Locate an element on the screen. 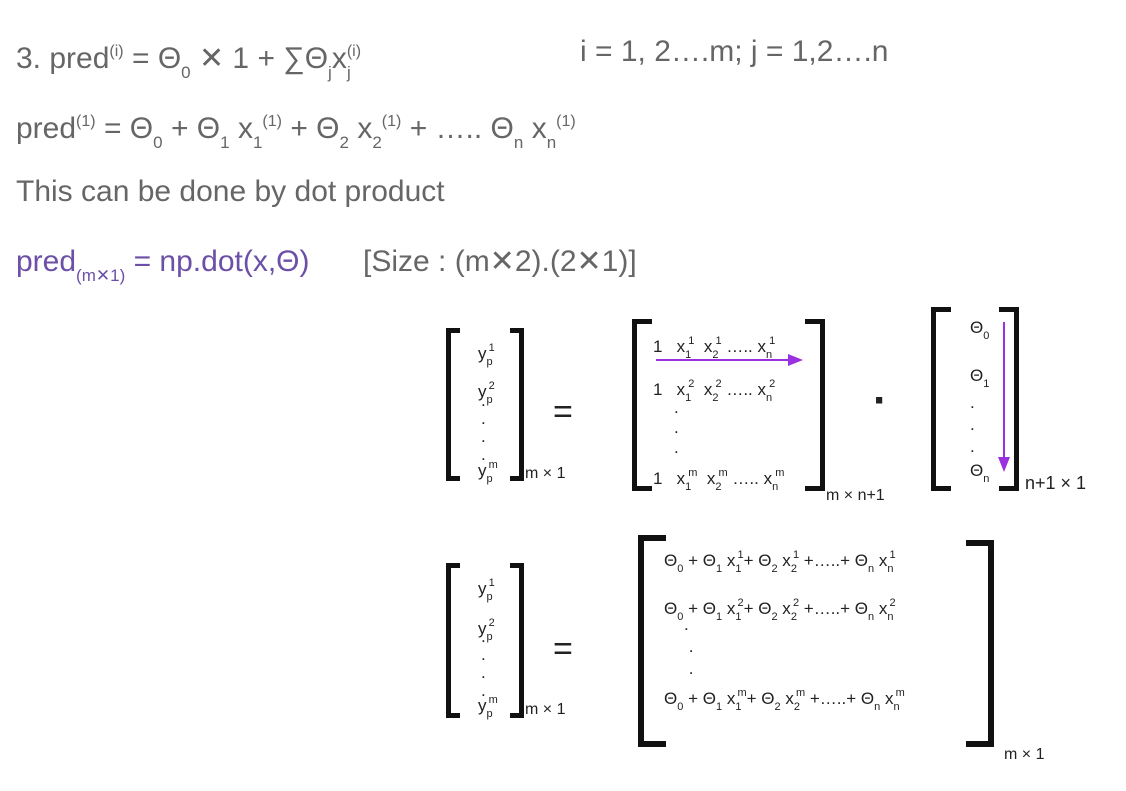 The image size is (1126, 791). y-entry-1: yp1 is located at coordinates (486, 590).